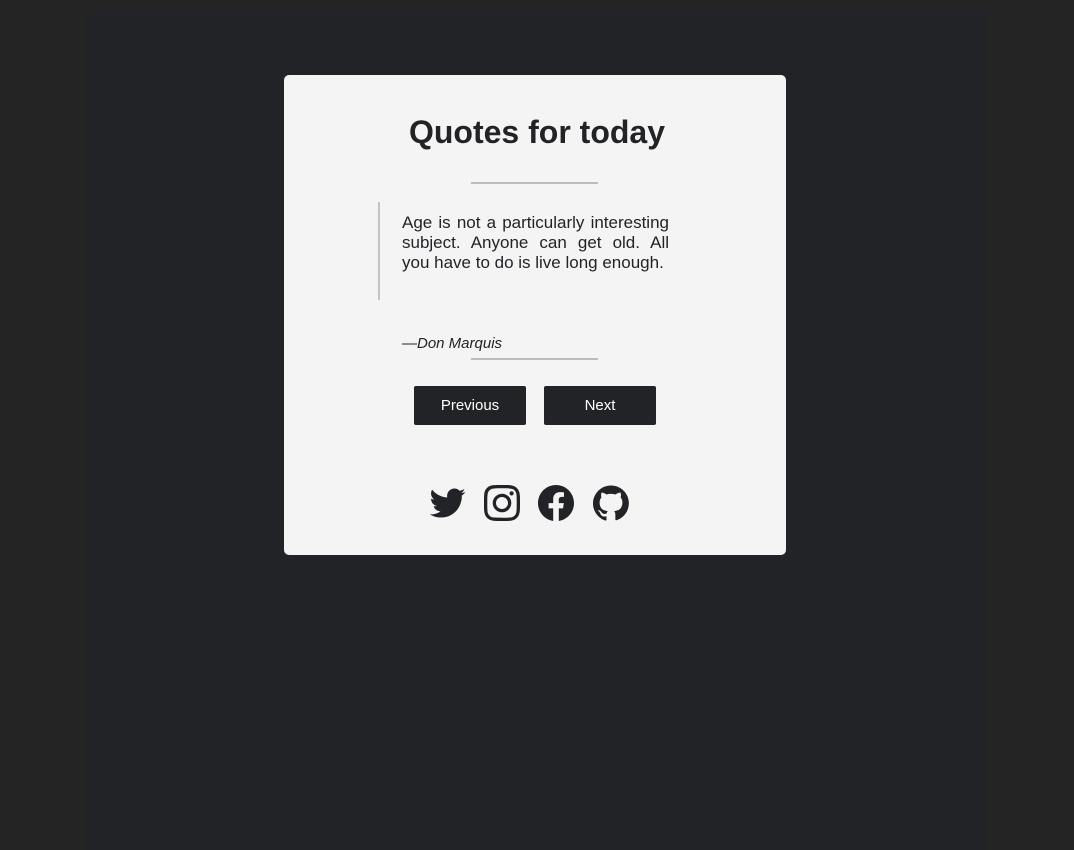 The height and width of the screenshot is (850, 1074). I want to click on github-link, so click(611, 503).